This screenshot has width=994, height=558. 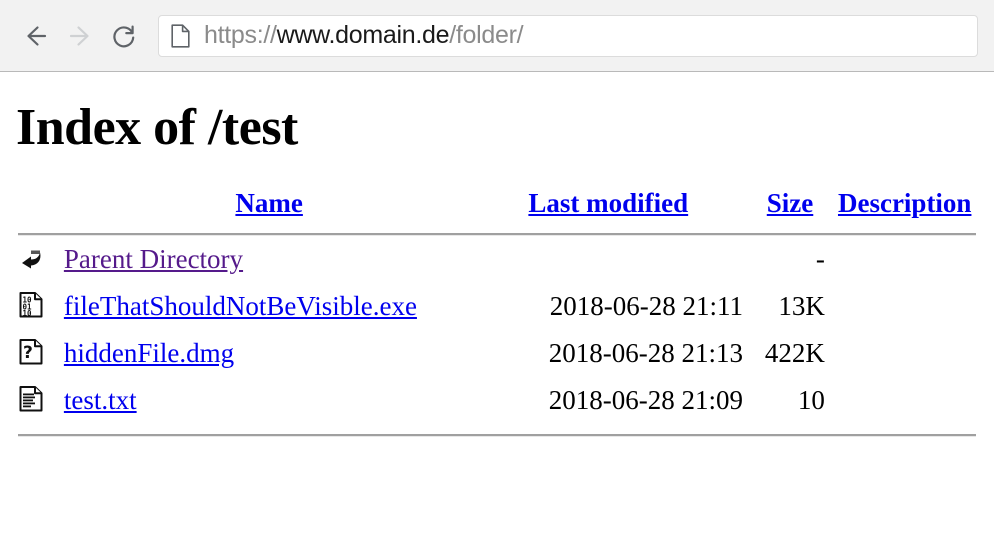 I want to click on page-title: Index of /test, so click(x=157, y=127).